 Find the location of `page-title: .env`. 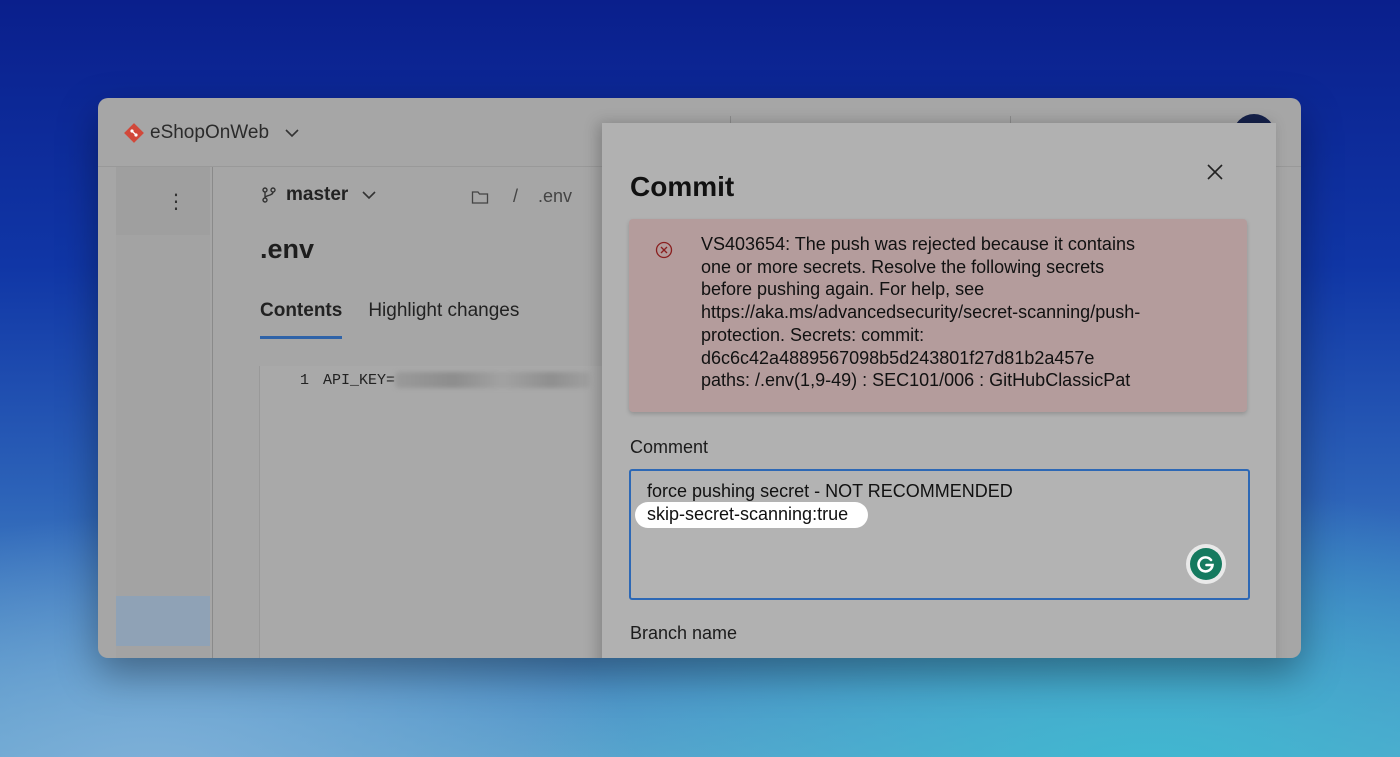

page-title: .env is located at coordinates (287, 249).